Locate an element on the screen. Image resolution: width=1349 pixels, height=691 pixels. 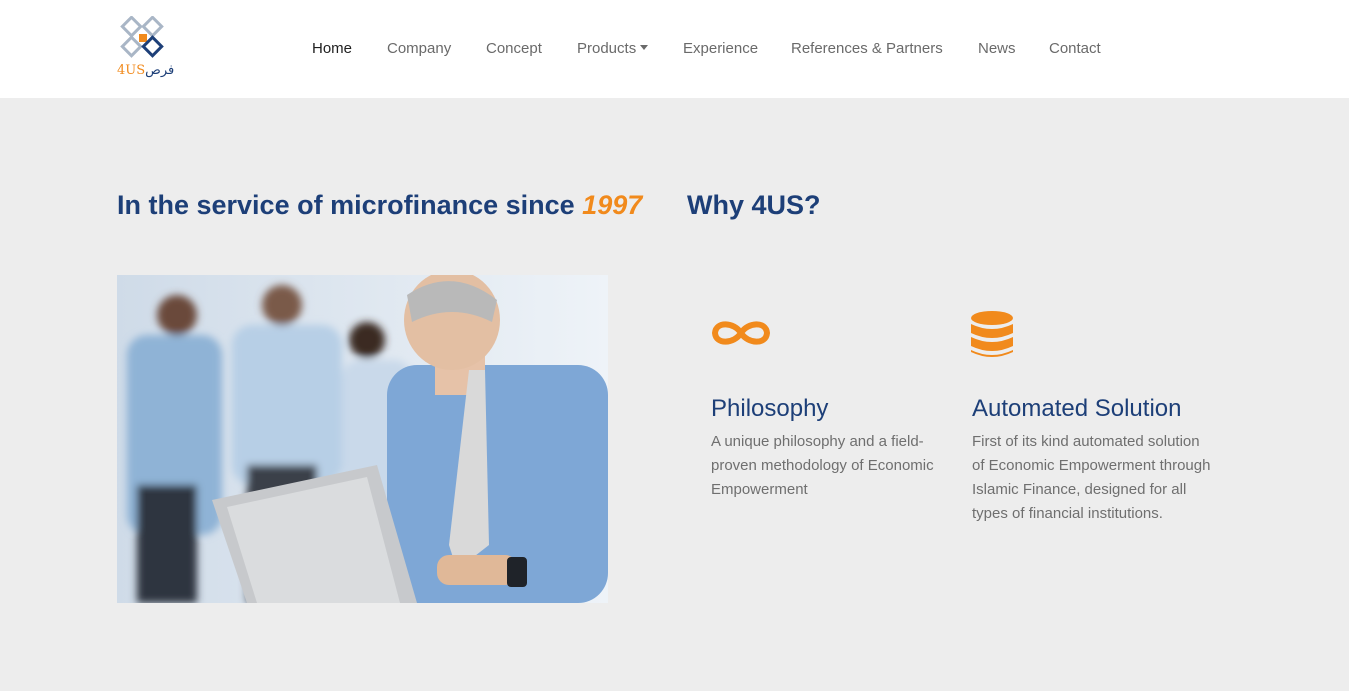
nav-products: Products is located at coordinates (613, 49).